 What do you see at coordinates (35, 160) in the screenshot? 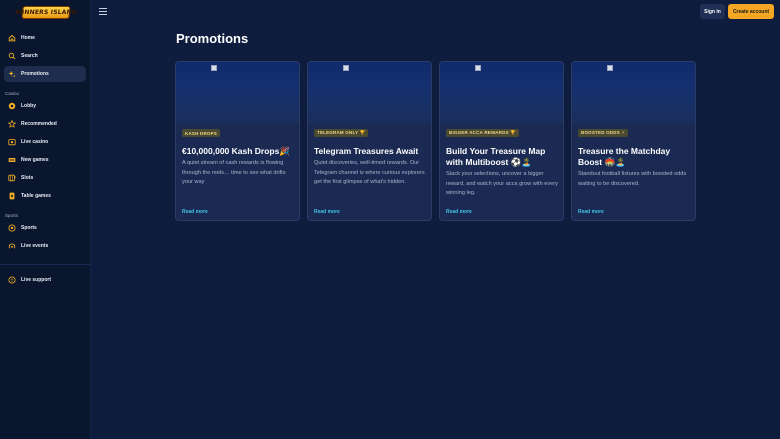
I see `sidebar-item-label: New games` at bounding box center [35, 160].